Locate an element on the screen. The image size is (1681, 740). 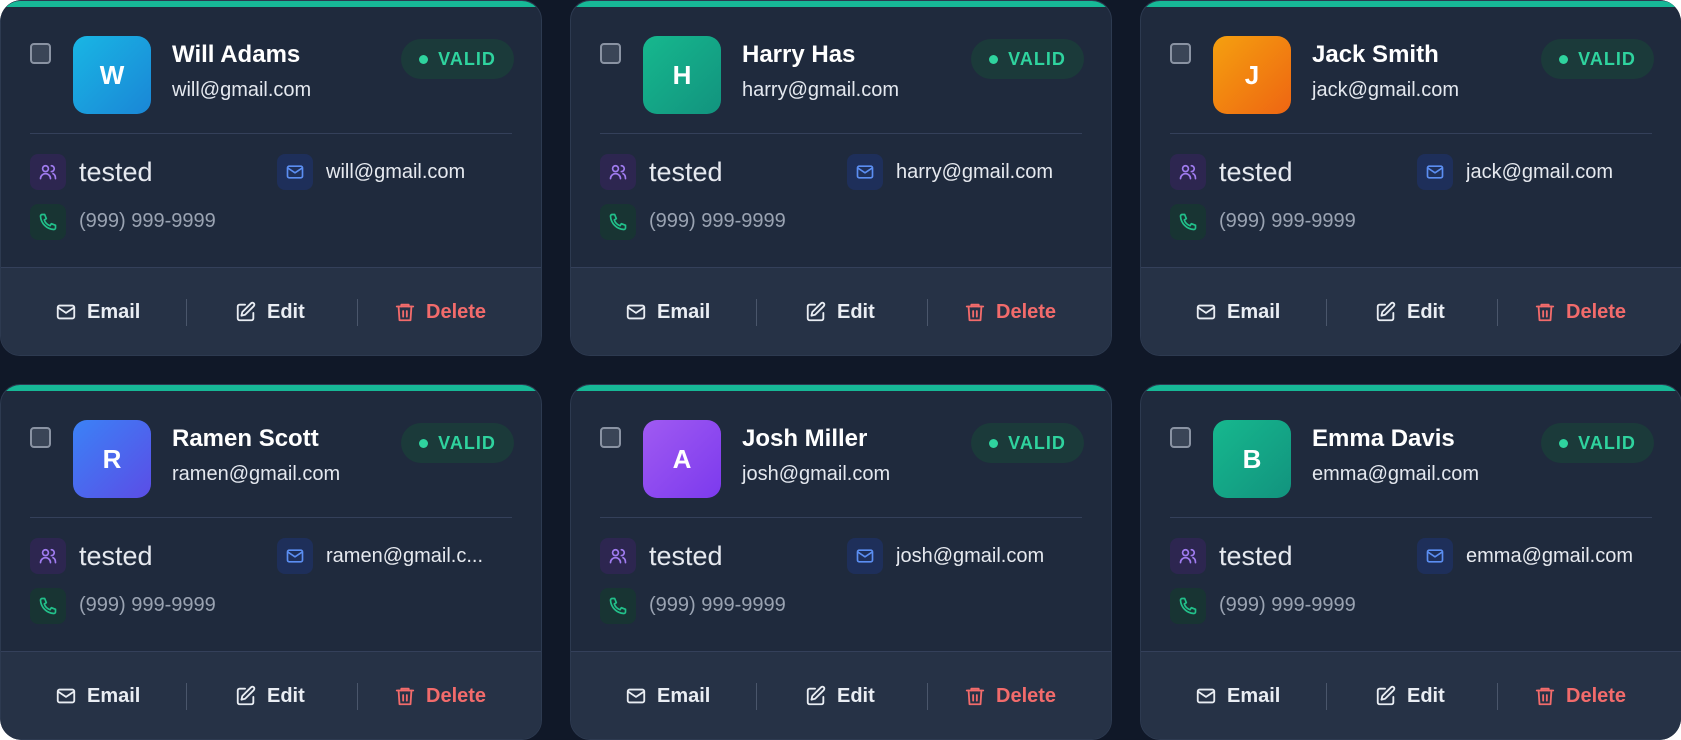
card-actions: Email Edit Delete is located at coordinates (1411, 311).